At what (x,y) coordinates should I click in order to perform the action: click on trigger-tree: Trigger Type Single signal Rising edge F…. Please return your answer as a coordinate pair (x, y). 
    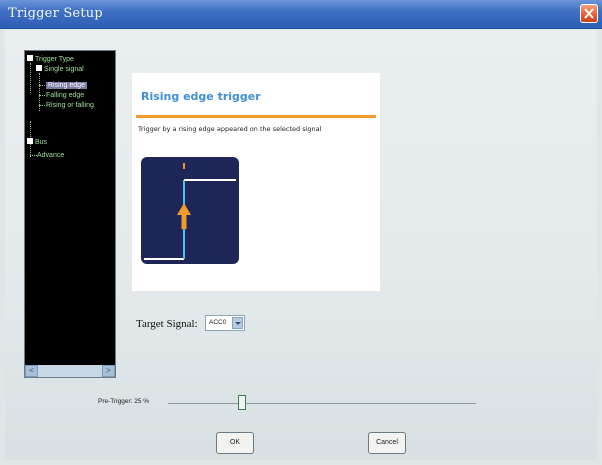
    Looking at the image, I should click on (70, 214).